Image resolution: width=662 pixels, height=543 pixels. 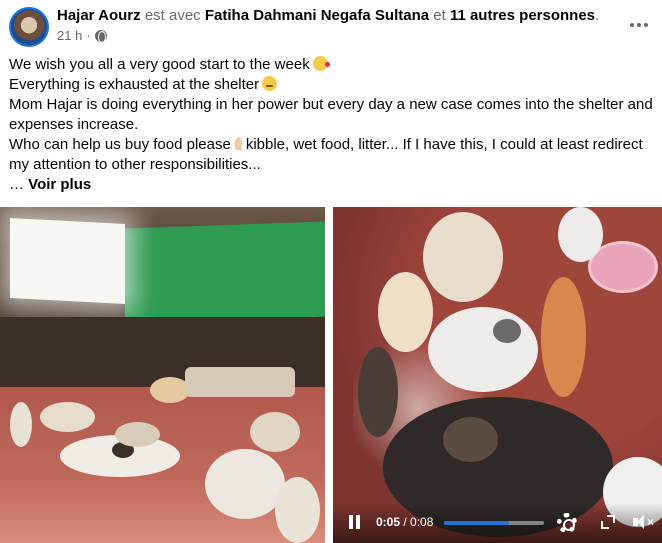 I want to click on image-divider, so click(x=328, y=375).